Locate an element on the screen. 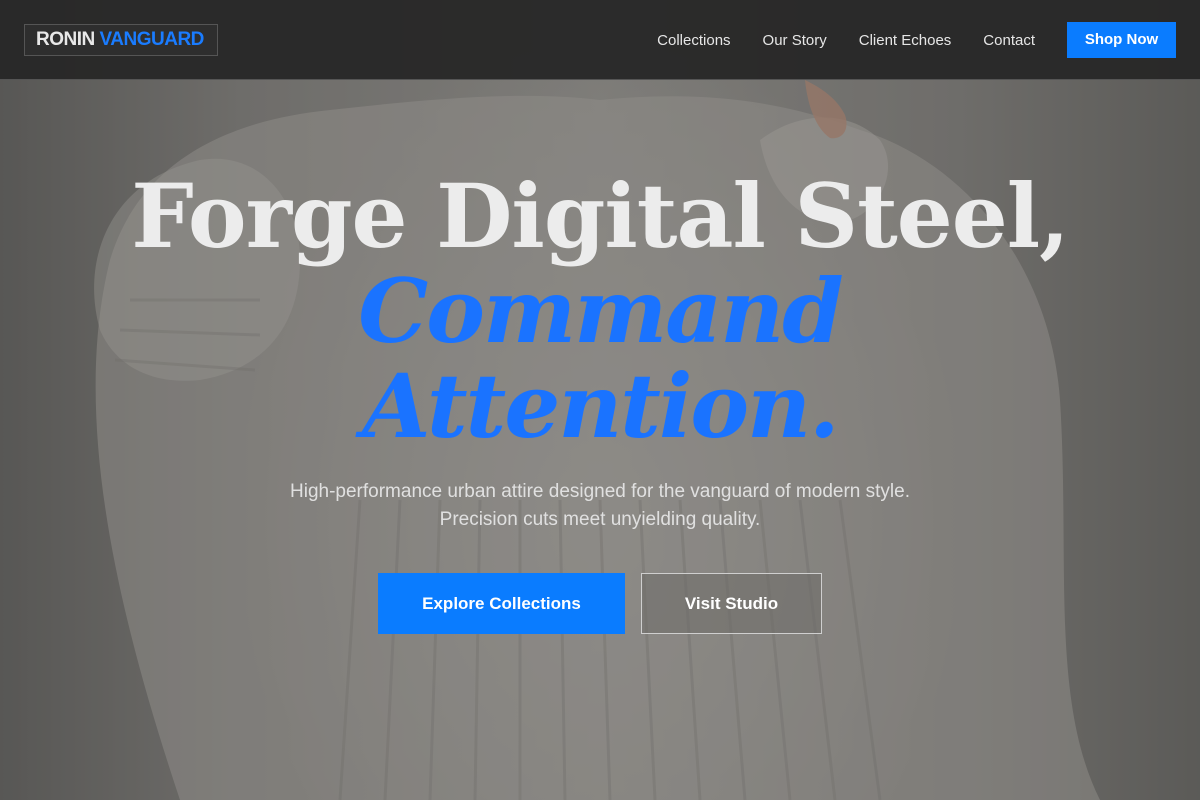 The image size is (1200, 800). nav-link-client-echoes: Client Echoes is located at coordinates (905, 40).